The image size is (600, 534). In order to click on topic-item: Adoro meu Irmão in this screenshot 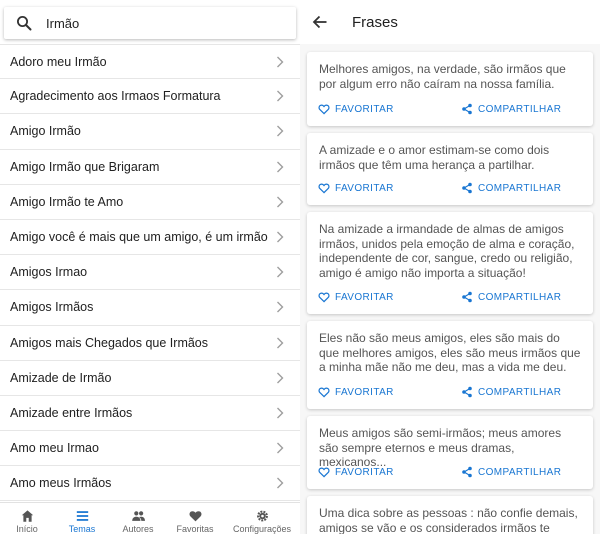, I will do `click(150, 62)`.